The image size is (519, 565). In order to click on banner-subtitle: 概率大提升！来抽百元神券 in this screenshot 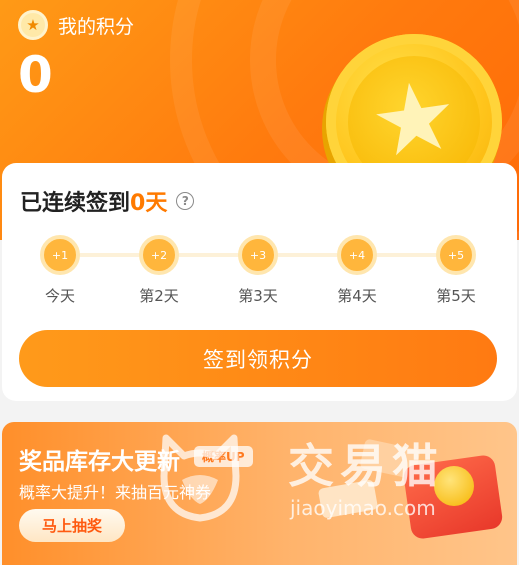, I will do `click(115, 492)`.